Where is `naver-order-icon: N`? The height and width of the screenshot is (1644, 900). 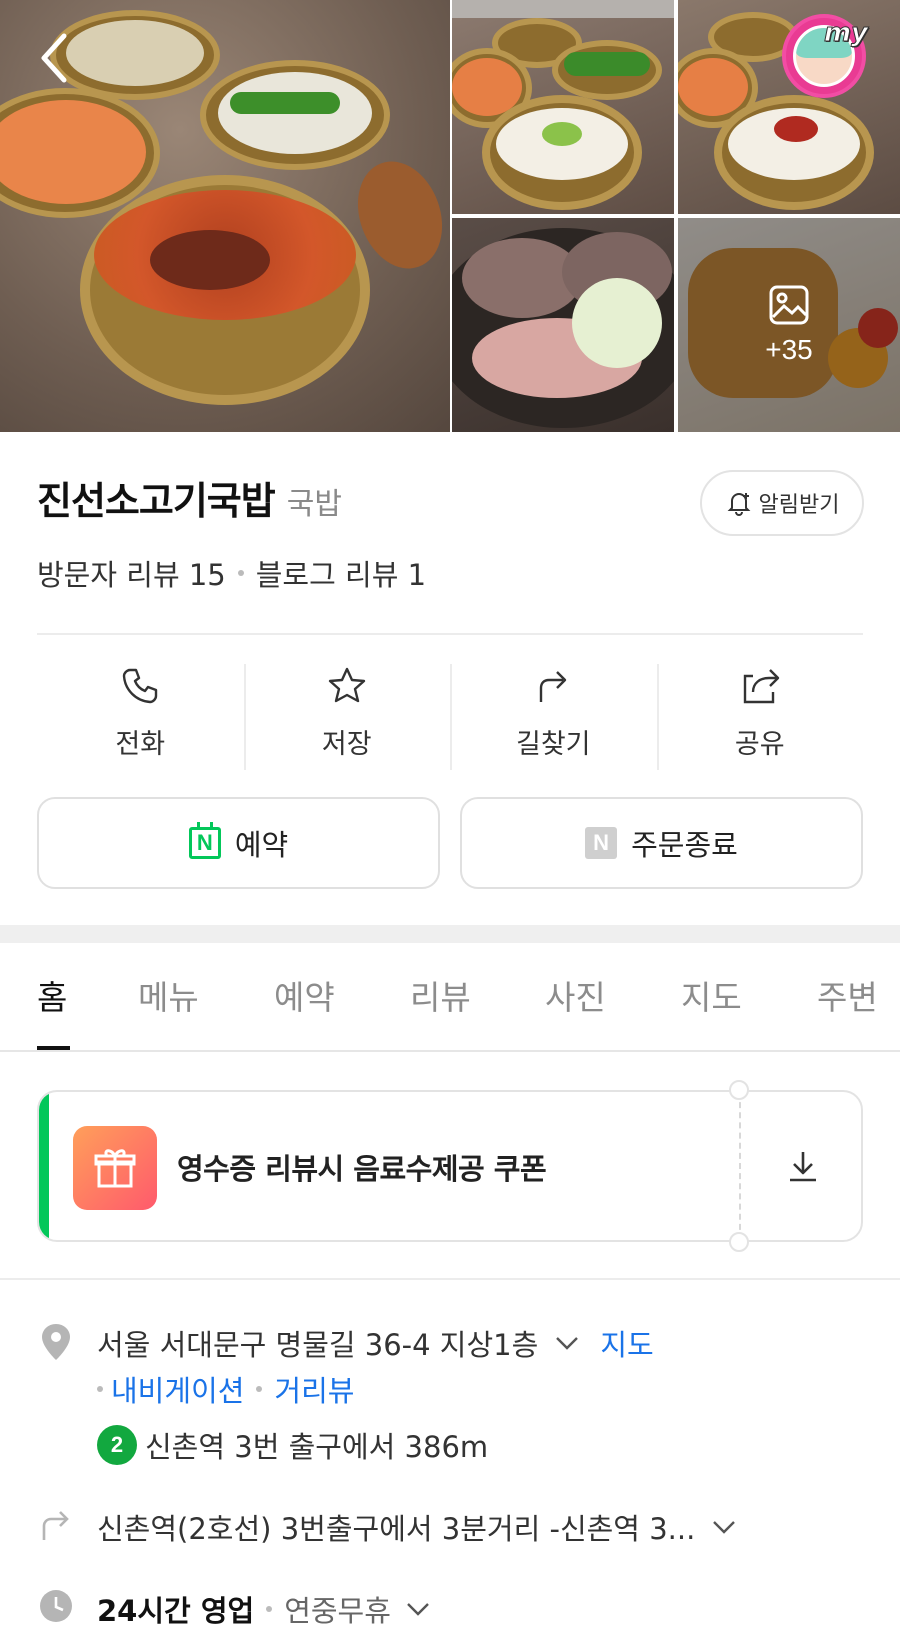
naver-order-icon: N is located at coordinates (601, 843).